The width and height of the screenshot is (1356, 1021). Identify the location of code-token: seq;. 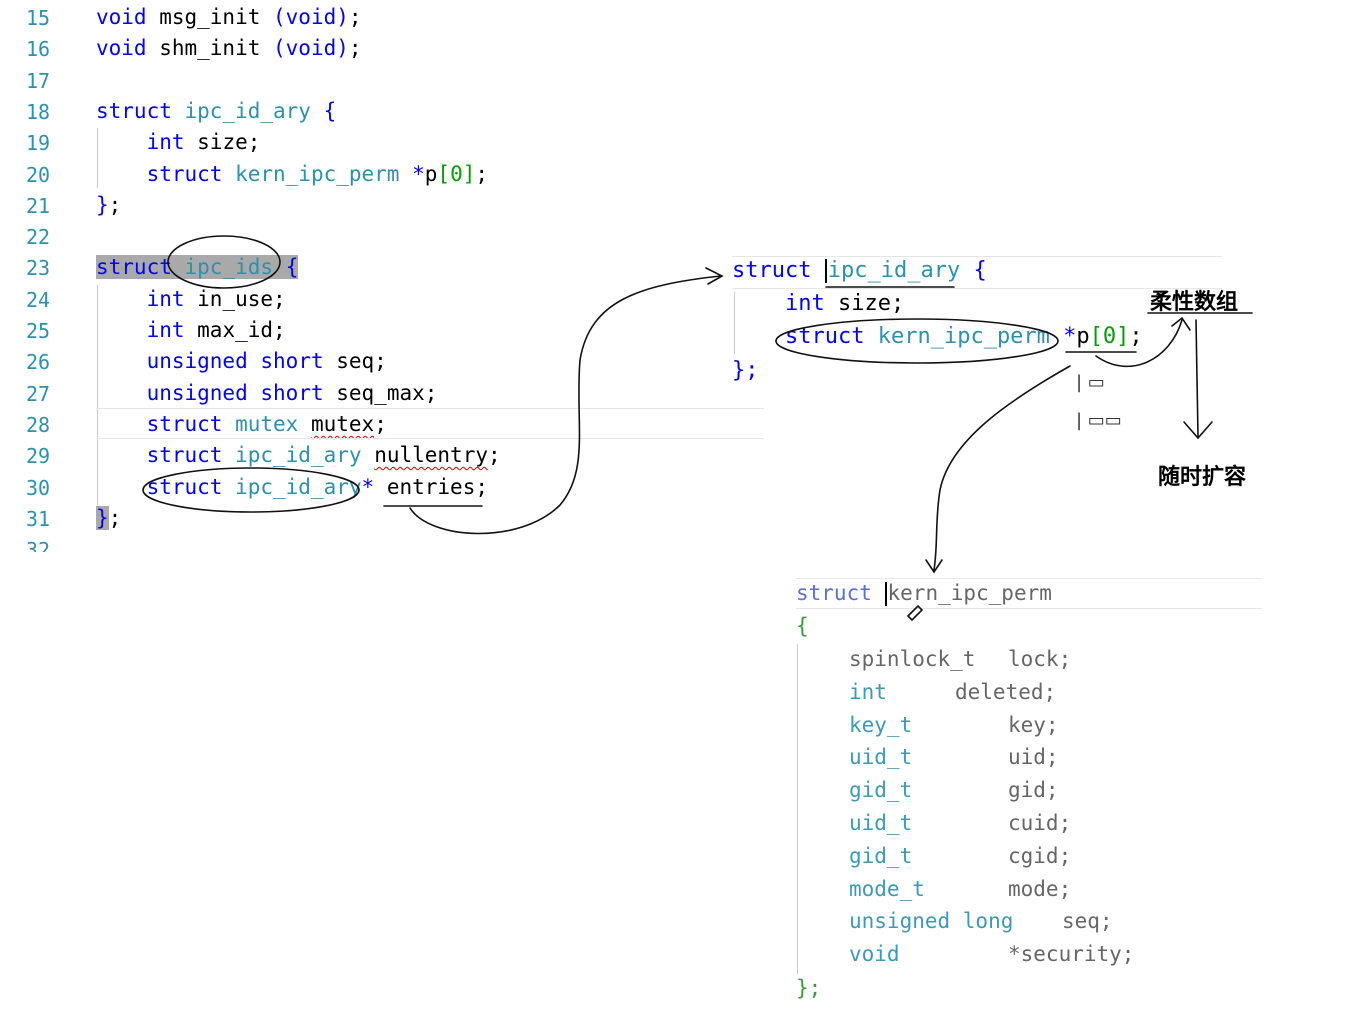
(355, 361).